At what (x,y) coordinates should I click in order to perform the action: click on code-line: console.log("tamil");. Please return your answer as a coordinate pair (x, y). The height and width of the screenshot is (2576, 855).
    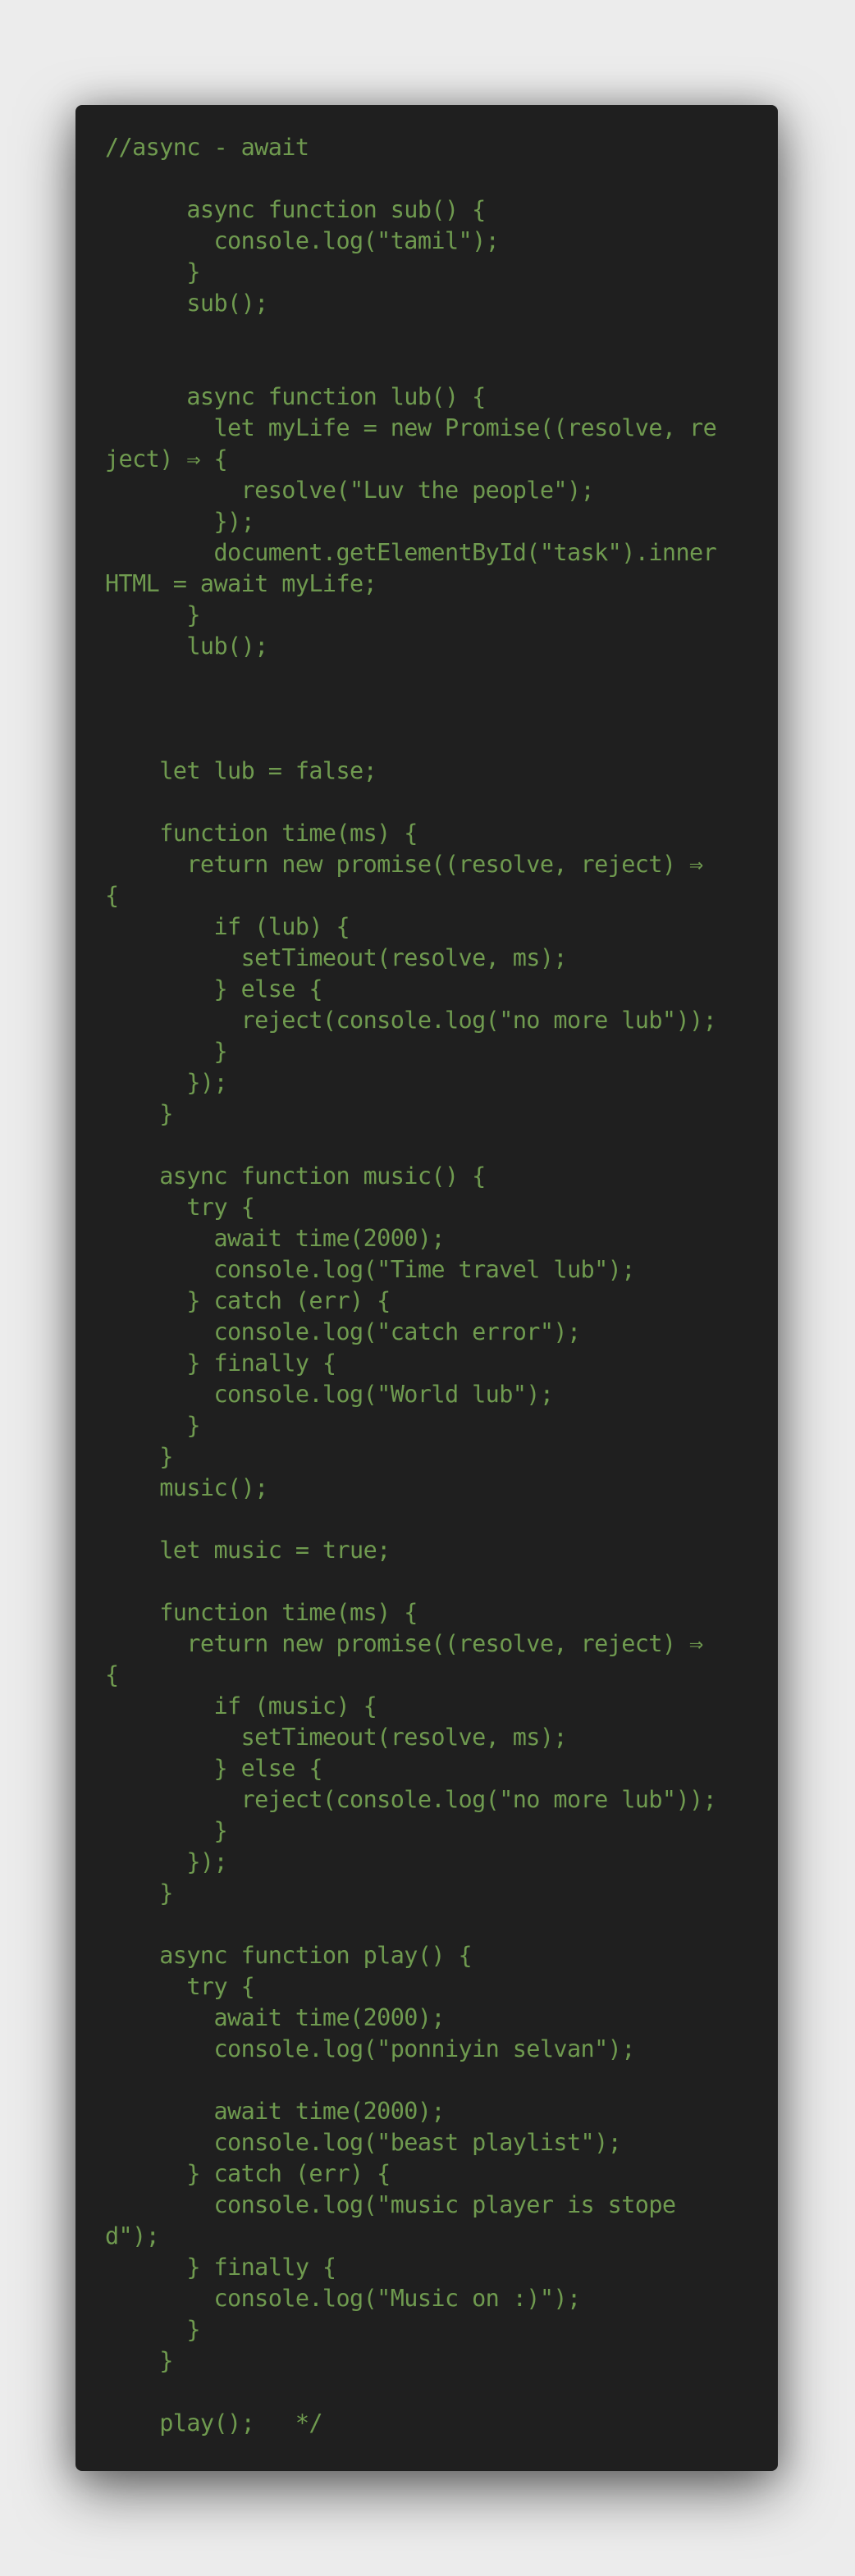
    Looking at the image, I should click on (303, 241).